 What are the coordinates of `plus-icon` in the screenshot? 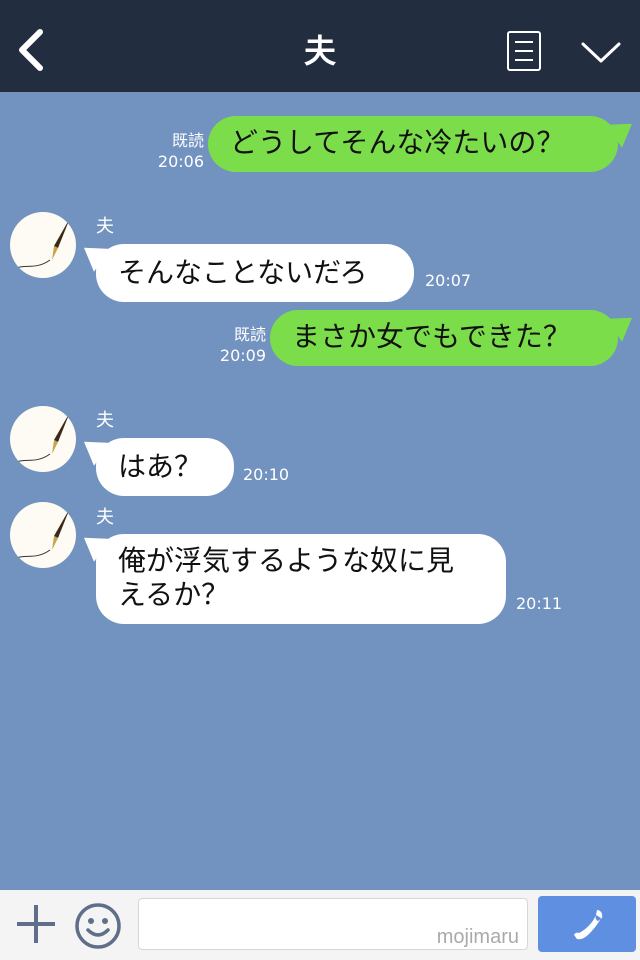 It's located at (36, 924).